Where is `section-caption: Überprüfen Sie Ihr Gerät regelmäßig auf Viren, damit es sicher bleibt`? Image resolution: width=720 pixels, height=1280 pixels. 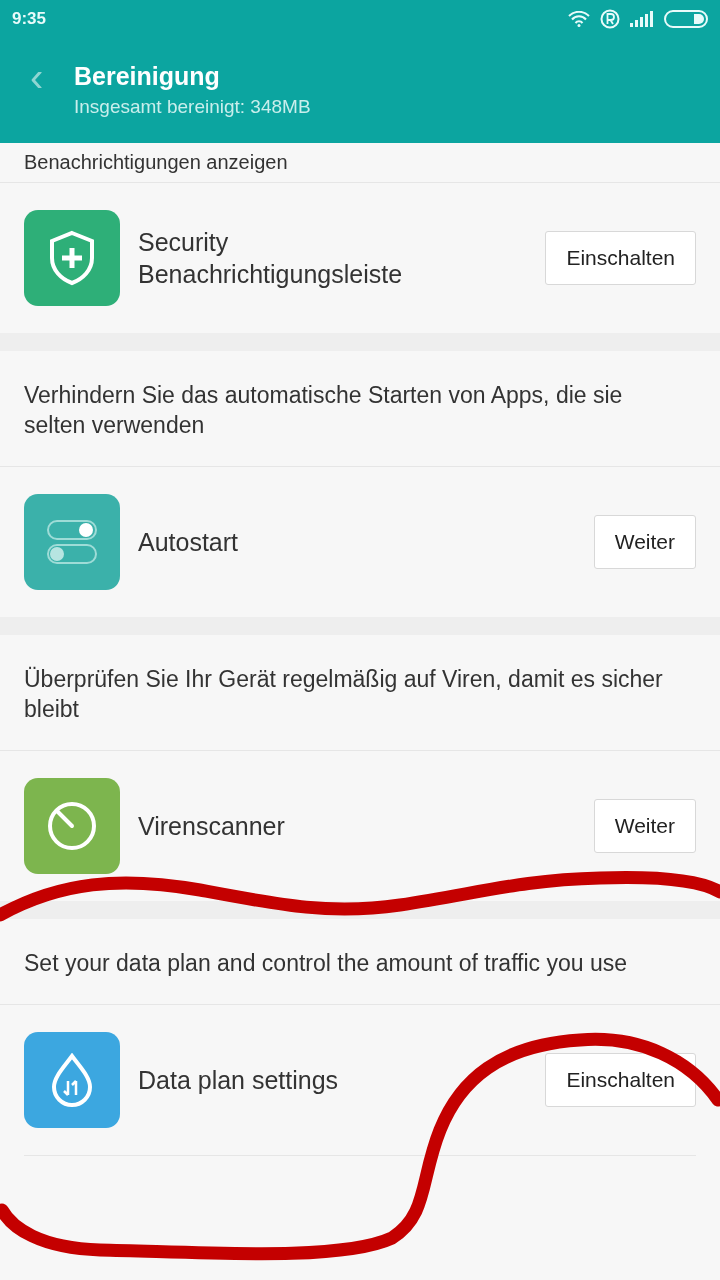 section-caption: Überprüfen Sie Ihr Gerät regelmäßig auf Viren, damit es sicher bleibt is located at coordinates (344, 694).